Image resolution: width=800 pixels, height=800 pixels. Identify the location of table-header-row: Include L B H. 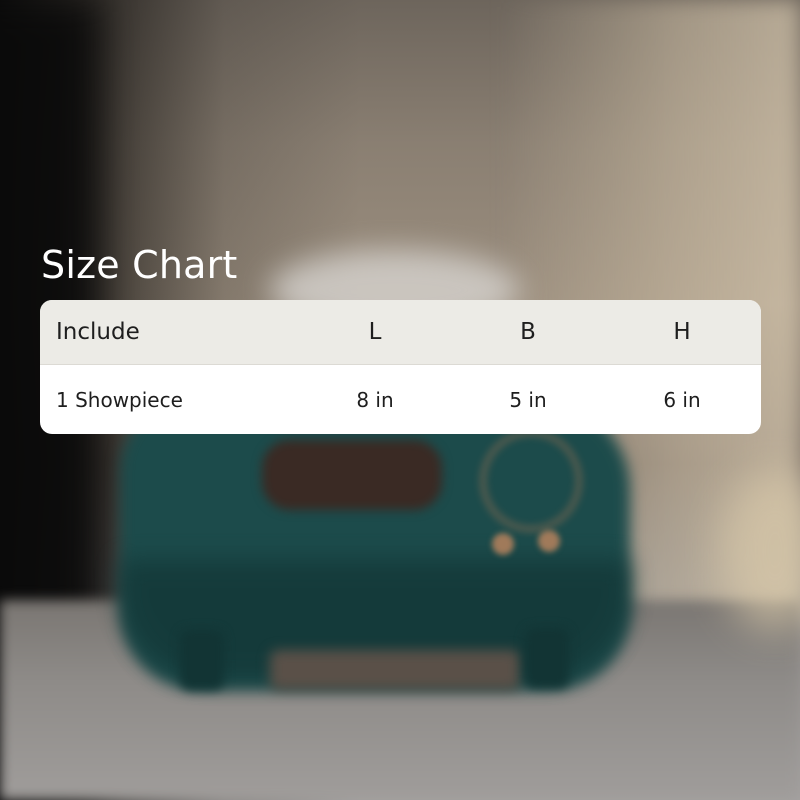
(400, 332).